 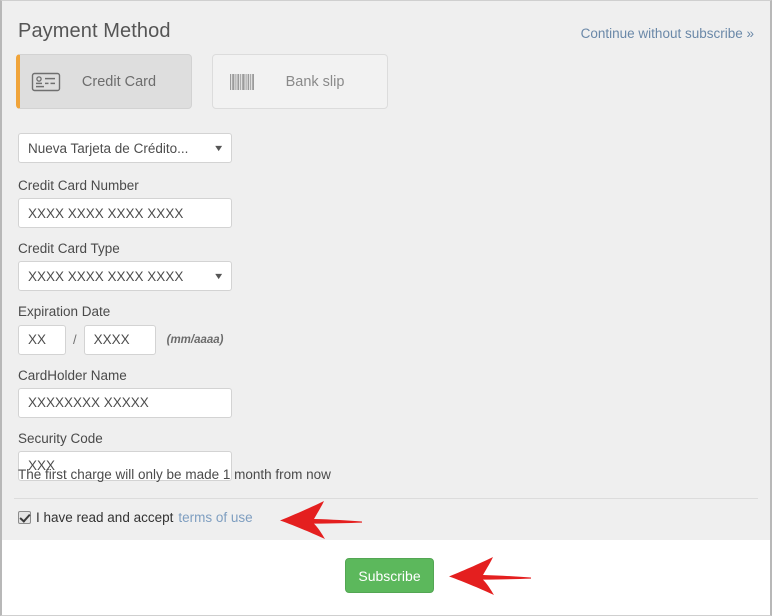 I want to click on continue-without-subscribe-link: Continue without subscribe », so click(x=667, y=33).